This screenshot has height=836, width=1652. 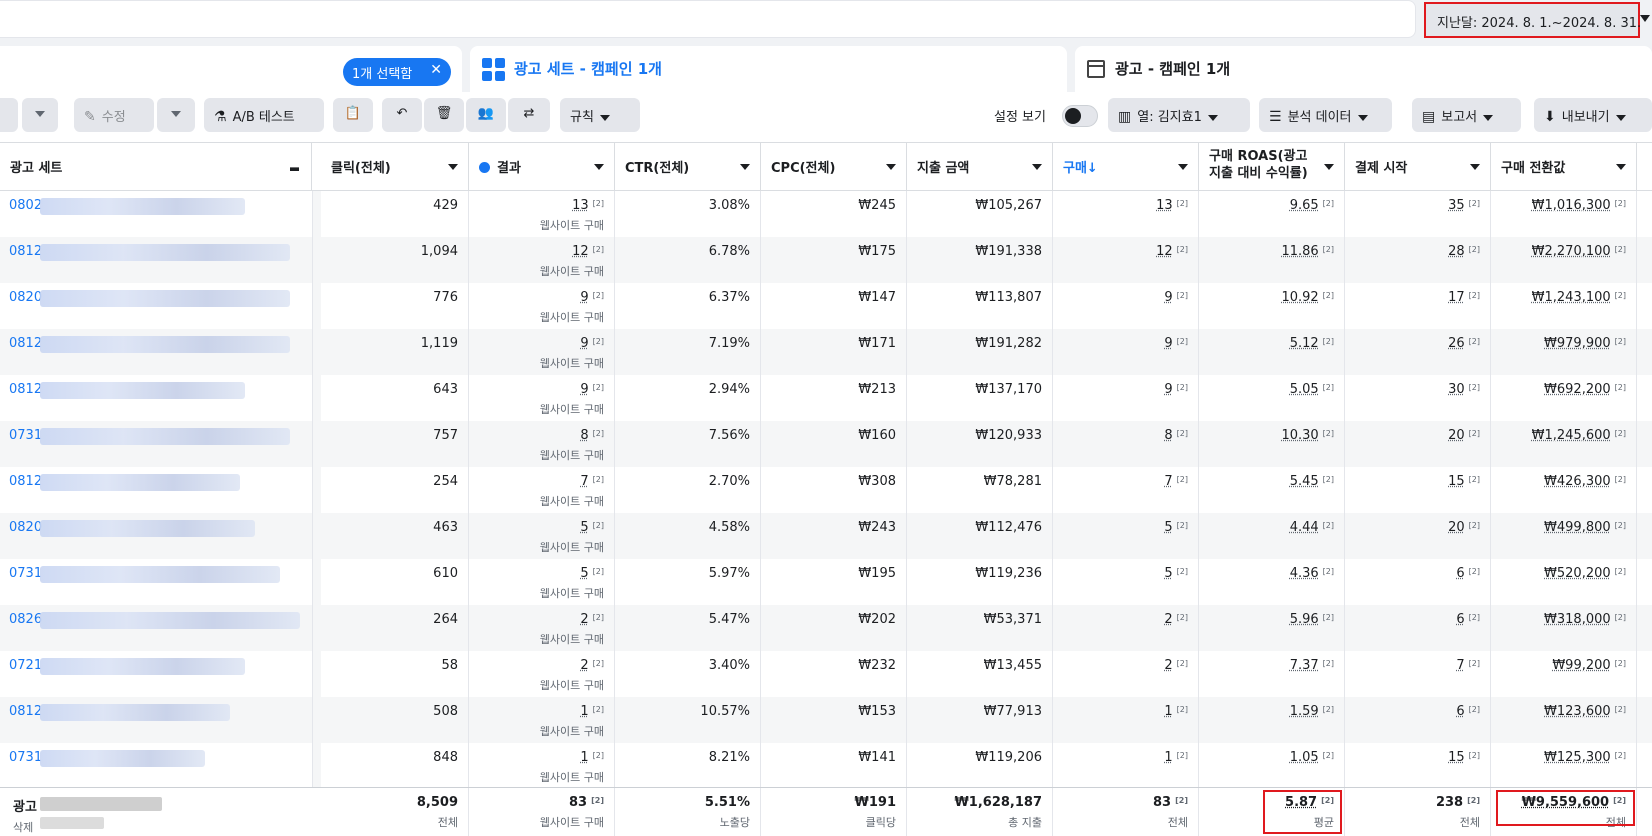 What do you see at coordinates (1456, 389) in the screenshot?
I see `cell-value: 30` at bounding box center [1456, 389].